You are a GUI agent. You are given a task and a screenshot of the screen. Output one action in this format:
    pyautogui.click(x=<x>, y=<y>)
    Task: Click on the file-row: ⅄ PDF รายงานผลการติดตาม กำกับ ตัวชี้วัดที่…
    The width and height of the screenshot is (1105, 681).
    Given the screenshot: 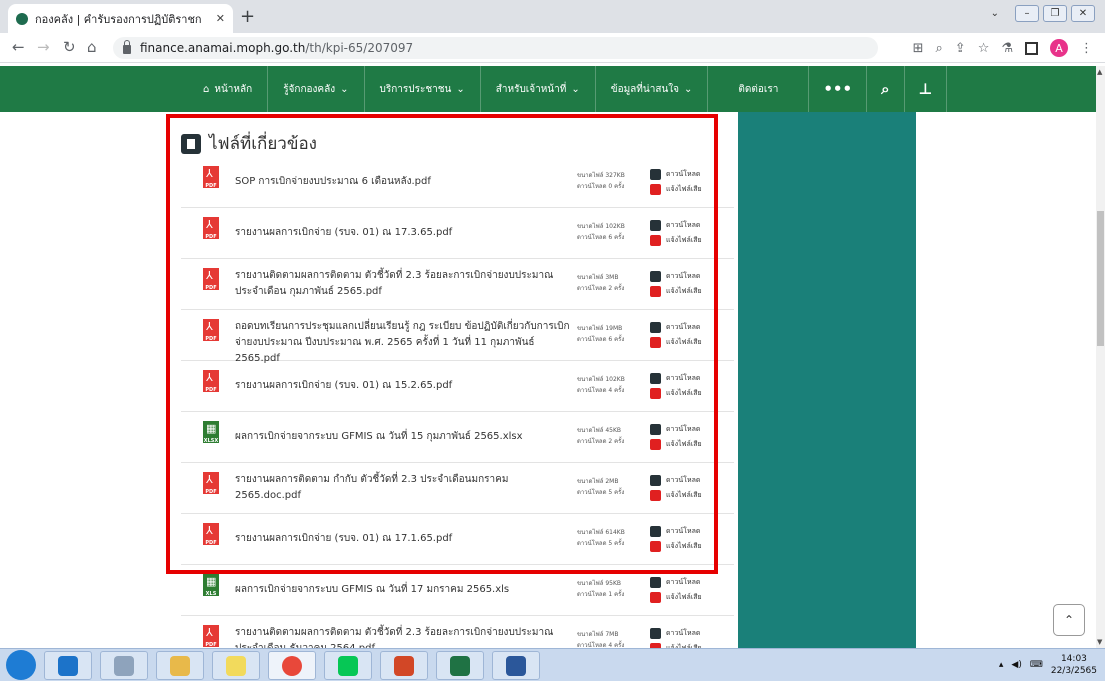 What is the action you would take?
    pyautogui.click(x=457, y=488)
    